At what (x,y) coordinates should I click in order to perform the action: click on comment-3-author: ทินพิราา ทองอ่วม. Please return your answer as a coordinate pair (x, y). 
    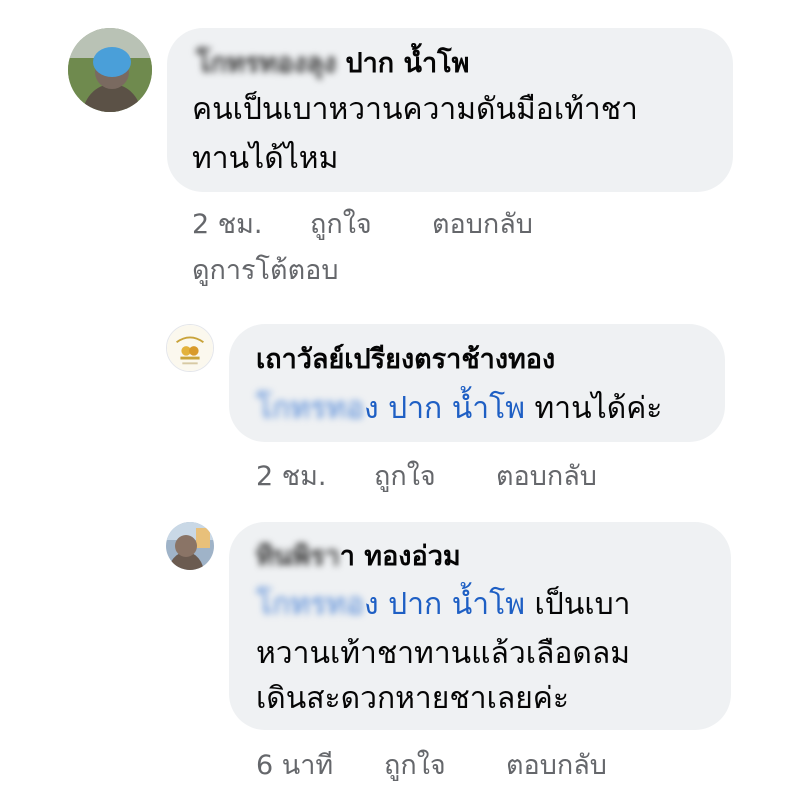
    Looking at the image, I should click on (358, 557).